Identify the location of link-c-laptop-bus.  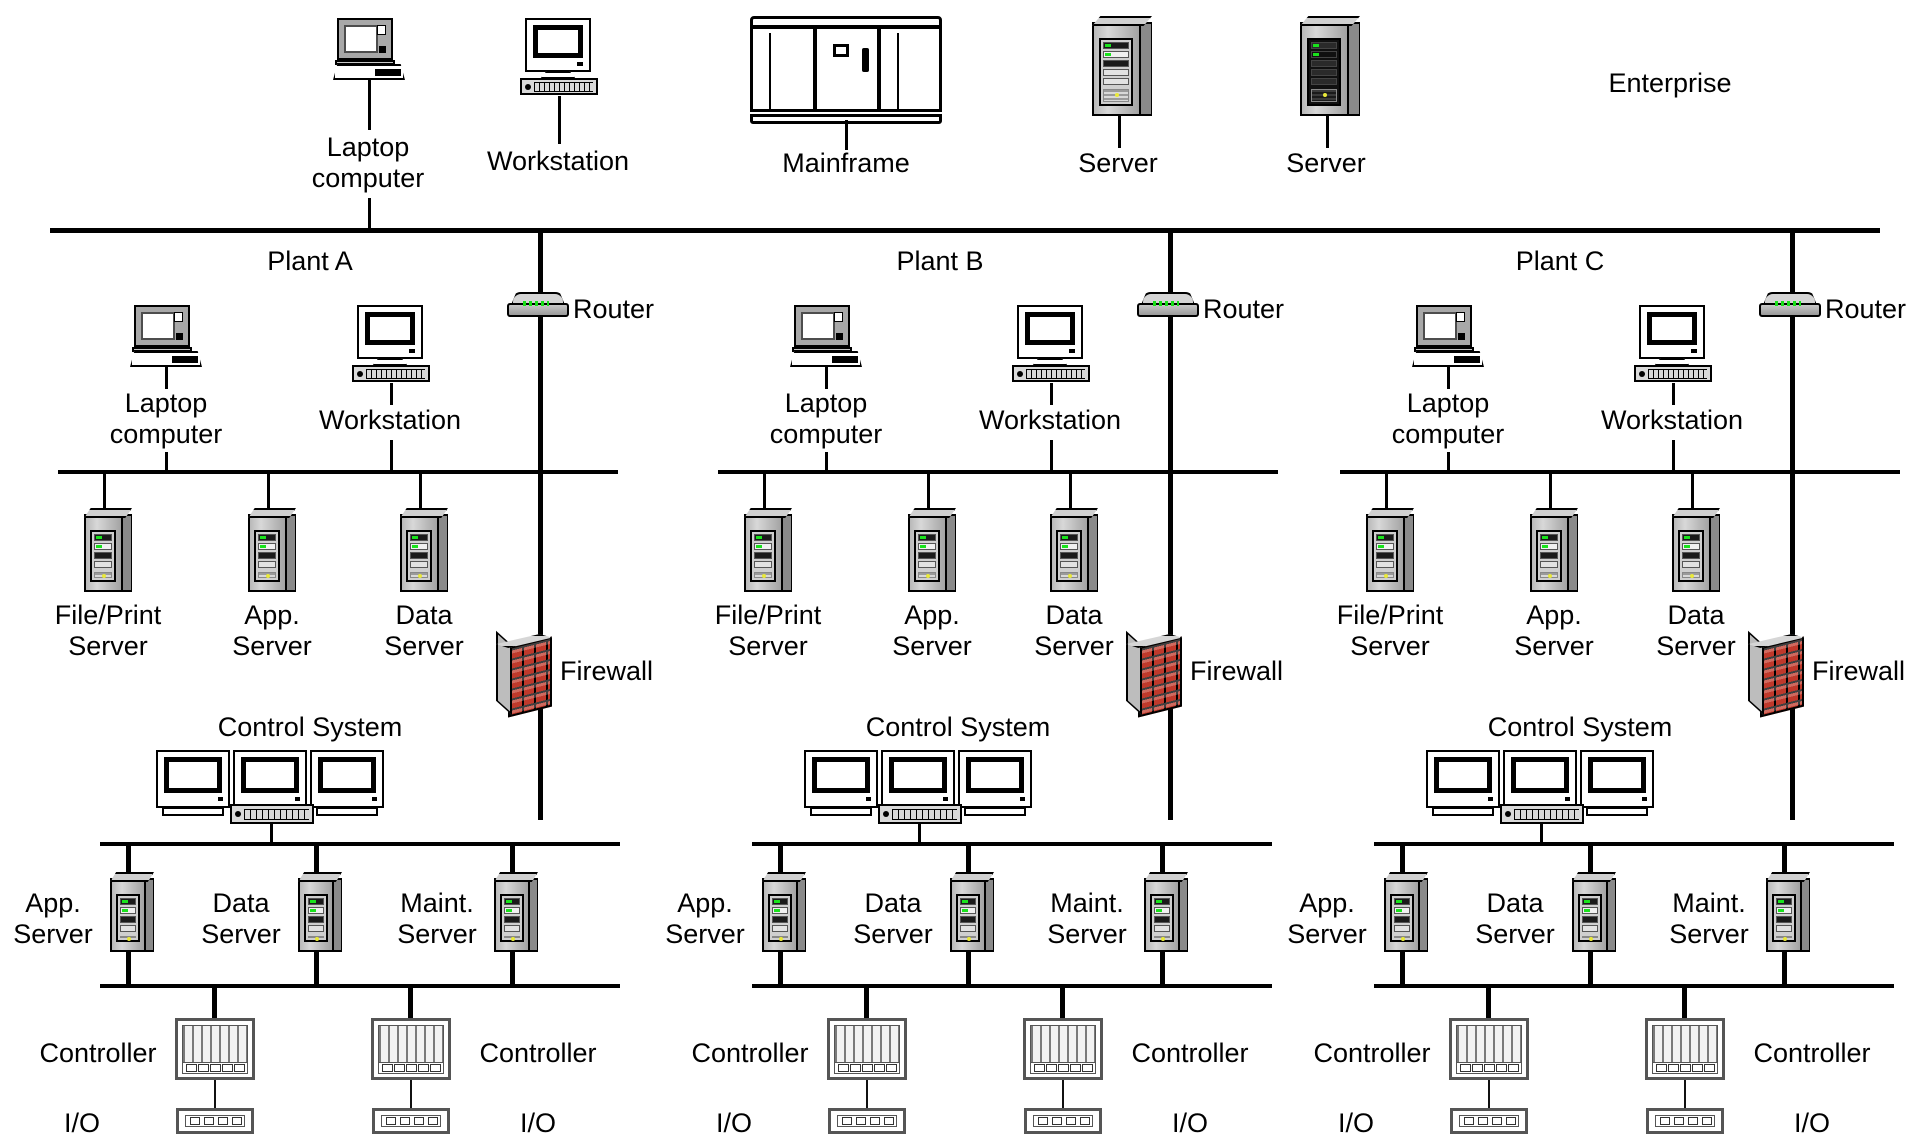
(1448, 462).